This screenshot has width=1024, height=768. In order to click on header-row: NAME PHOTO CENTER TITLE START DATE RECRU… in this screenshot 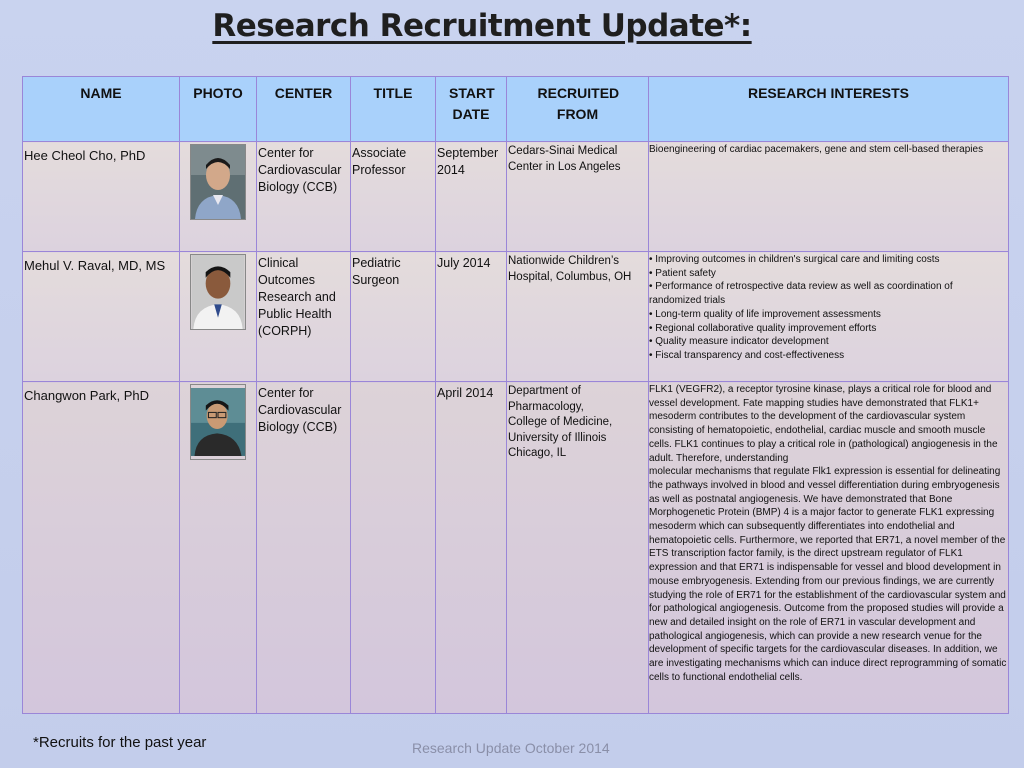, I will do `click(515, 109)`.